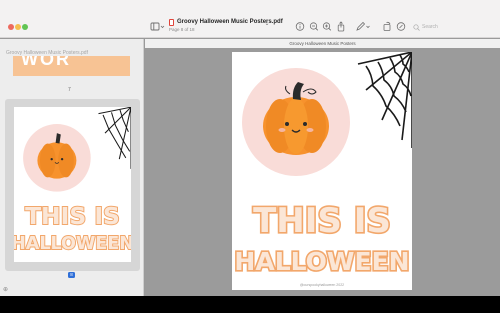 The width and height of the screenshot is (500, 313). Describe the element at coordinates (25, 27) in the screenshot. I see `fullscreen-window-button` at that location.